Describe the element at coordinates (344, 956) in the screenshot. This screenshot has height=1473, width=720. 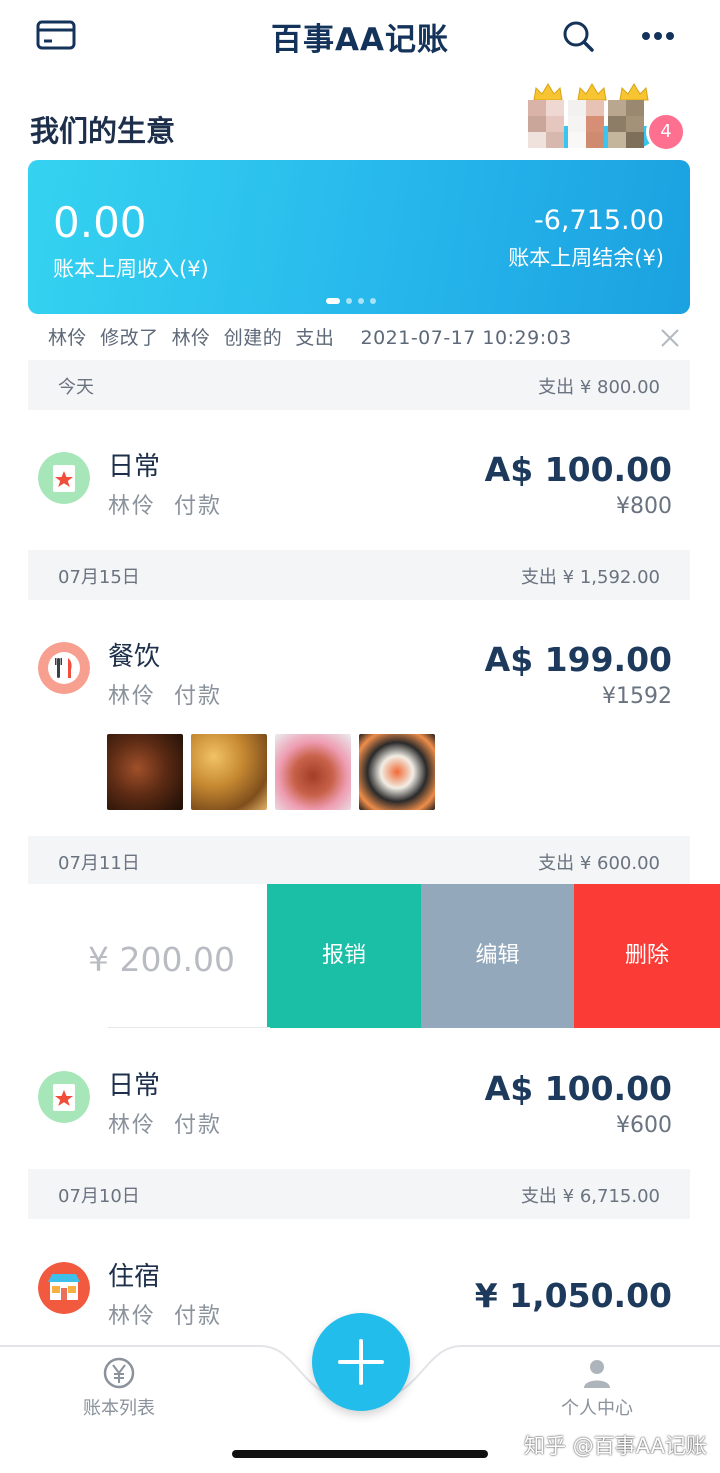
I see `reimburse-button: 报销` at that location.